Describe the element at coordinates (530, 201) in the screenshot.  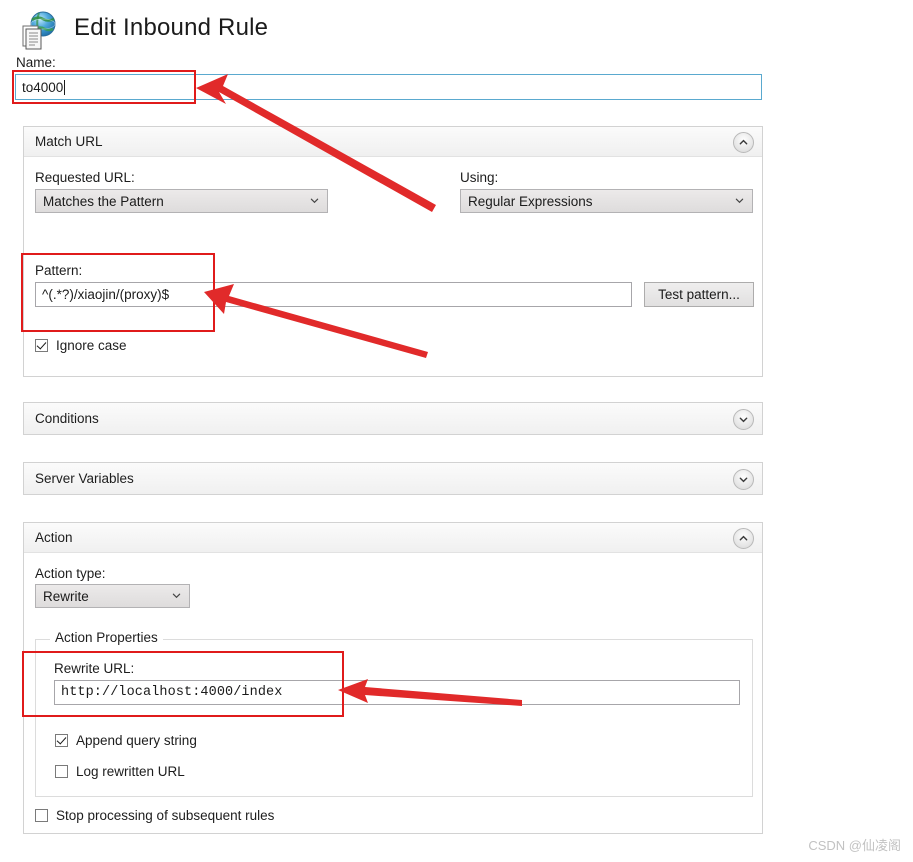
I see `using-value: Regular Expressions` at that location.